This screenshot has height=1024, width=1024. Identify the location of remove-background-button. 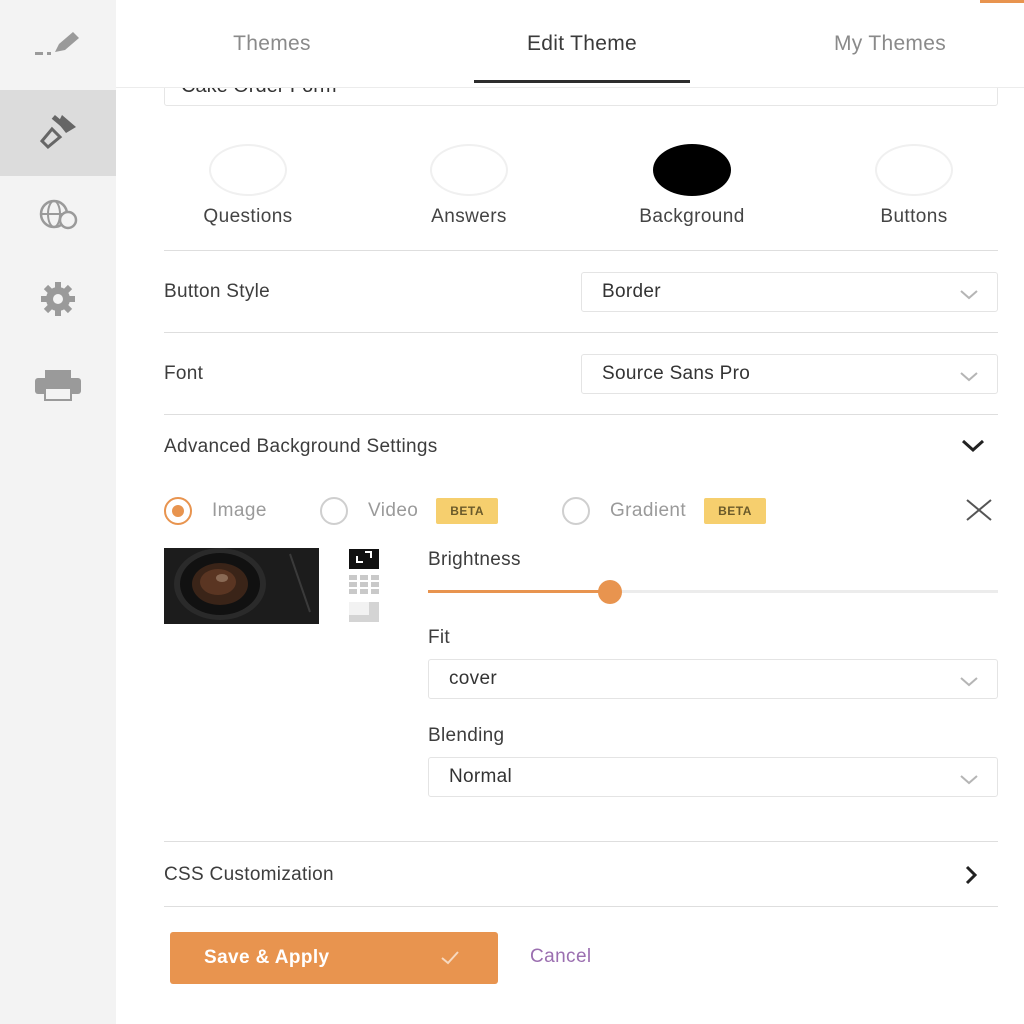
(979, 512).